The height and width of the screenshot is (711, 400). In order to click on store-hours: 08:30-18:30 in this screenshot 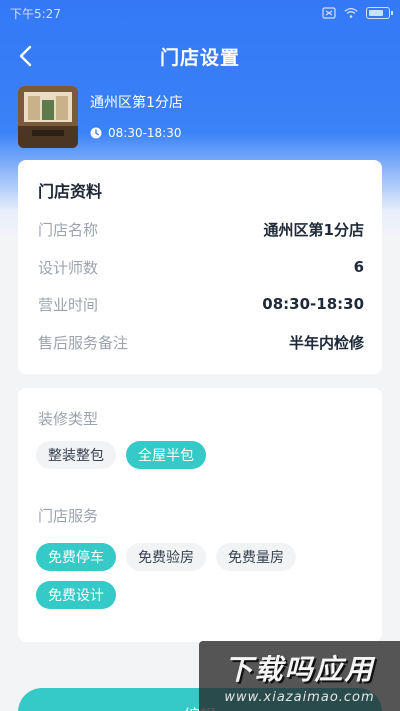, I will do `click(145, 133)`.